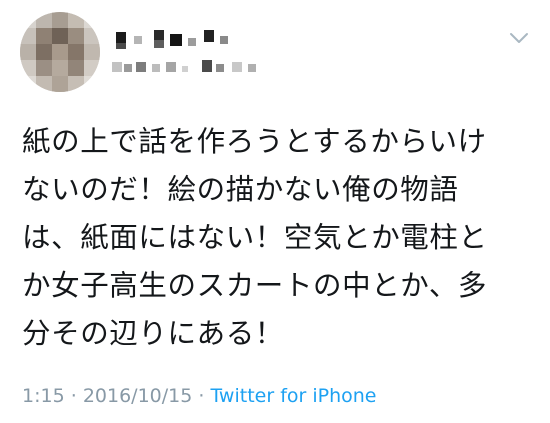  What do you see at coordinates (519, 38) in the screenshot?
I see `chevron-down-icon` at bounding box center [519, 38].